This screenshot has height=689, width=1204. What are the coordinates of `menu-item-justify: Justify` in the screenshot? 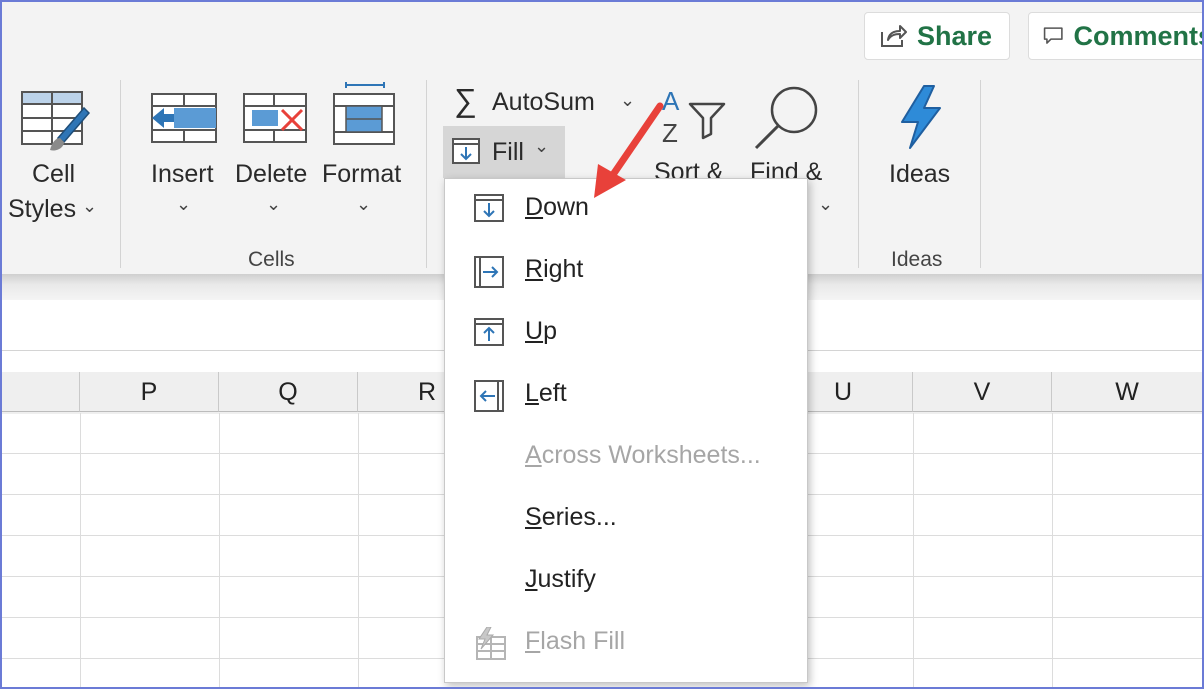 It's located at (626, 582).